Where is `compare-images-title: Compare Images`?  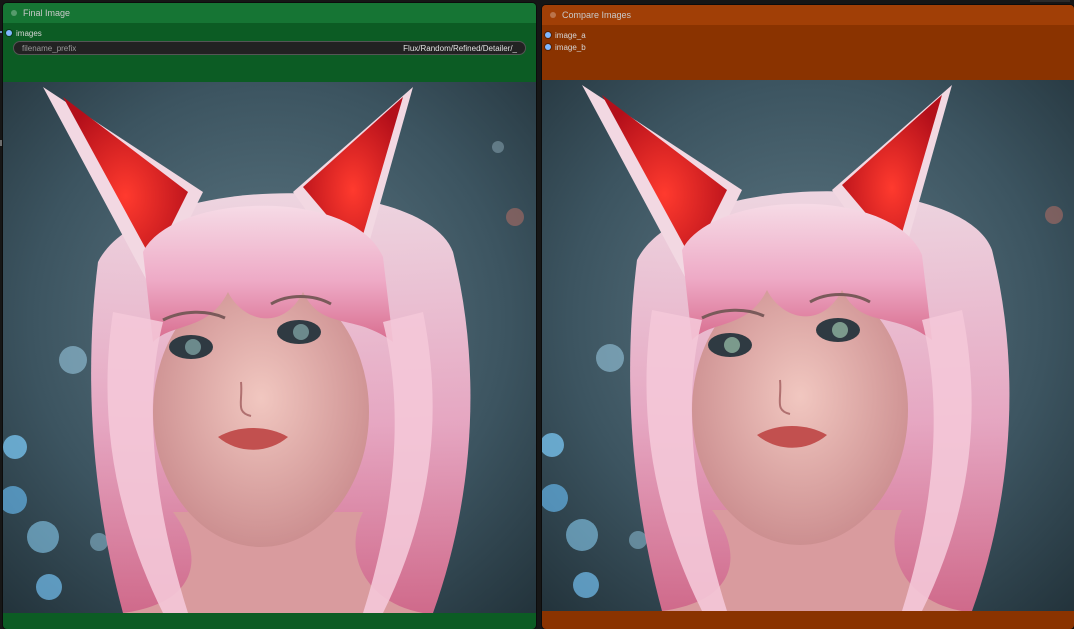
compare-images-title: Compare Images is located at coordinates (597, 15).